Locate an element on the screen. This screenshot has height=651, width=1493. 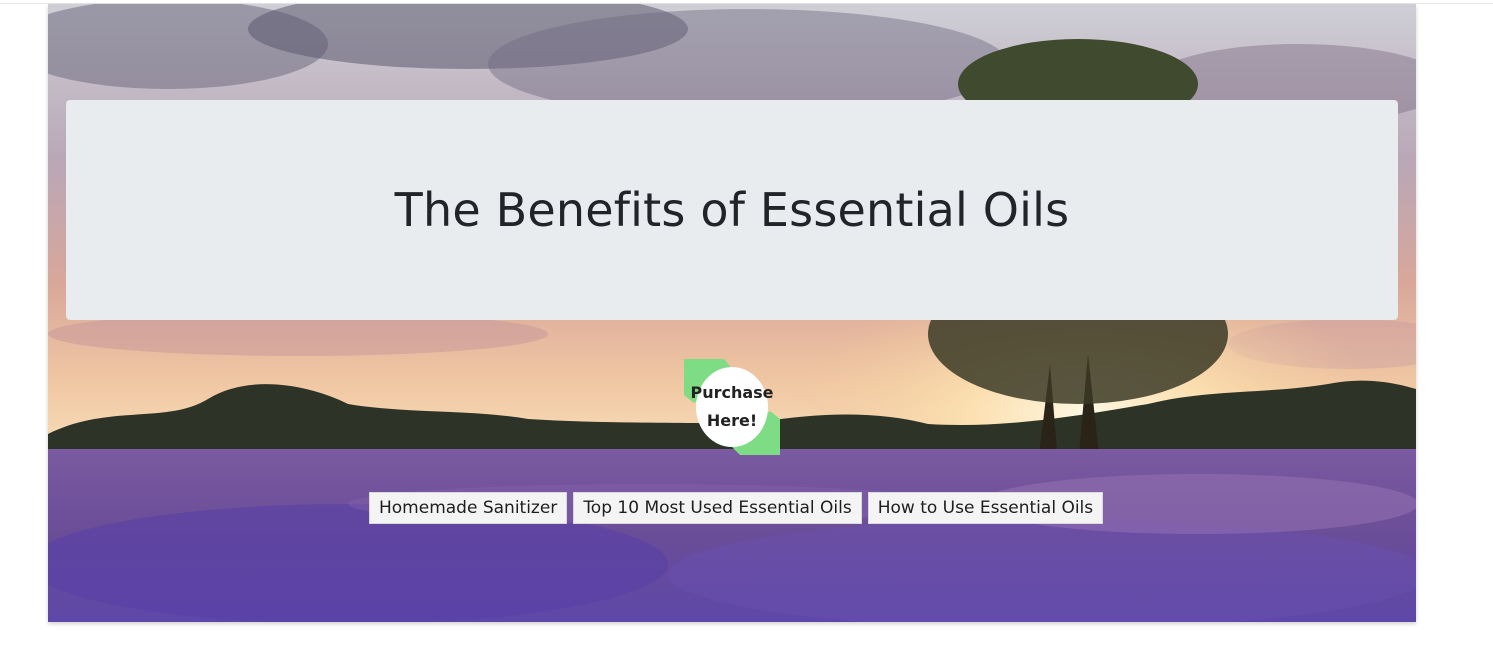
page-title: The Benefits of Essential Oils is located at coordinates (732, 210).